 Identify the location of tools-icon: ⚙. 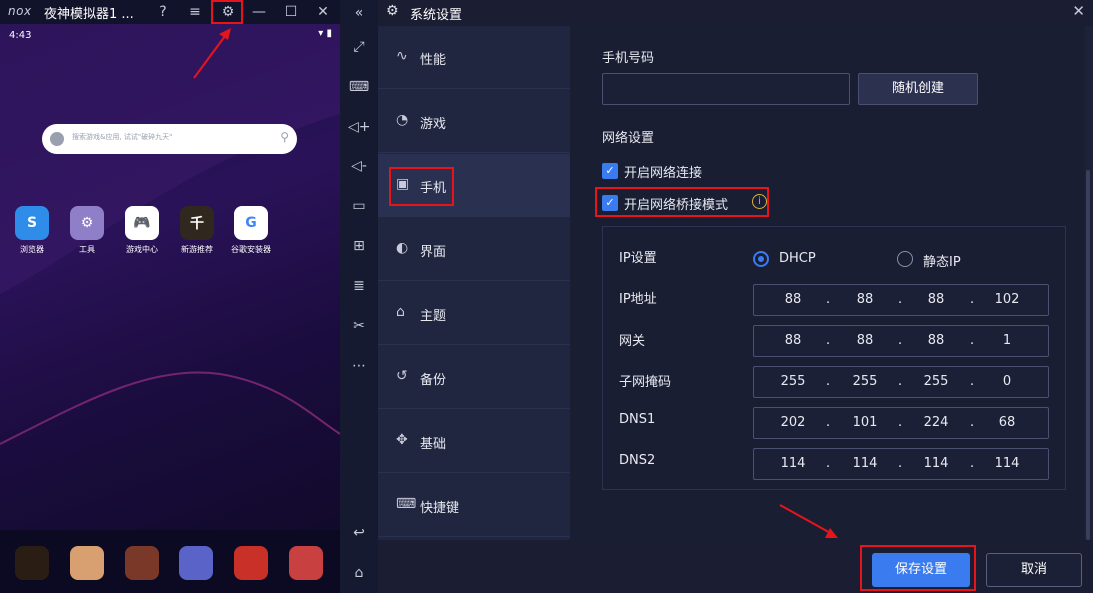
(87, 223).